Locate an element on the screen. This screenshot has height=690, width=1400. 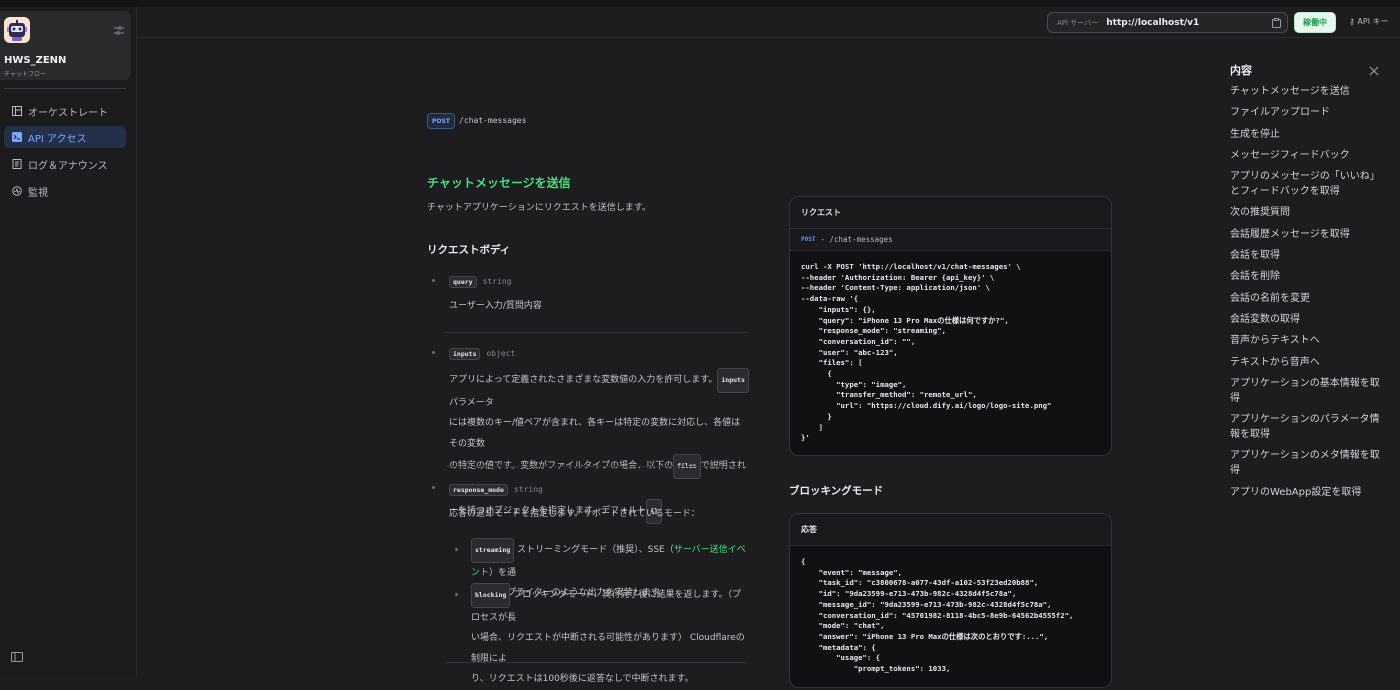
toc-item: 生成を停止 is located at coordinates (1307, 134).